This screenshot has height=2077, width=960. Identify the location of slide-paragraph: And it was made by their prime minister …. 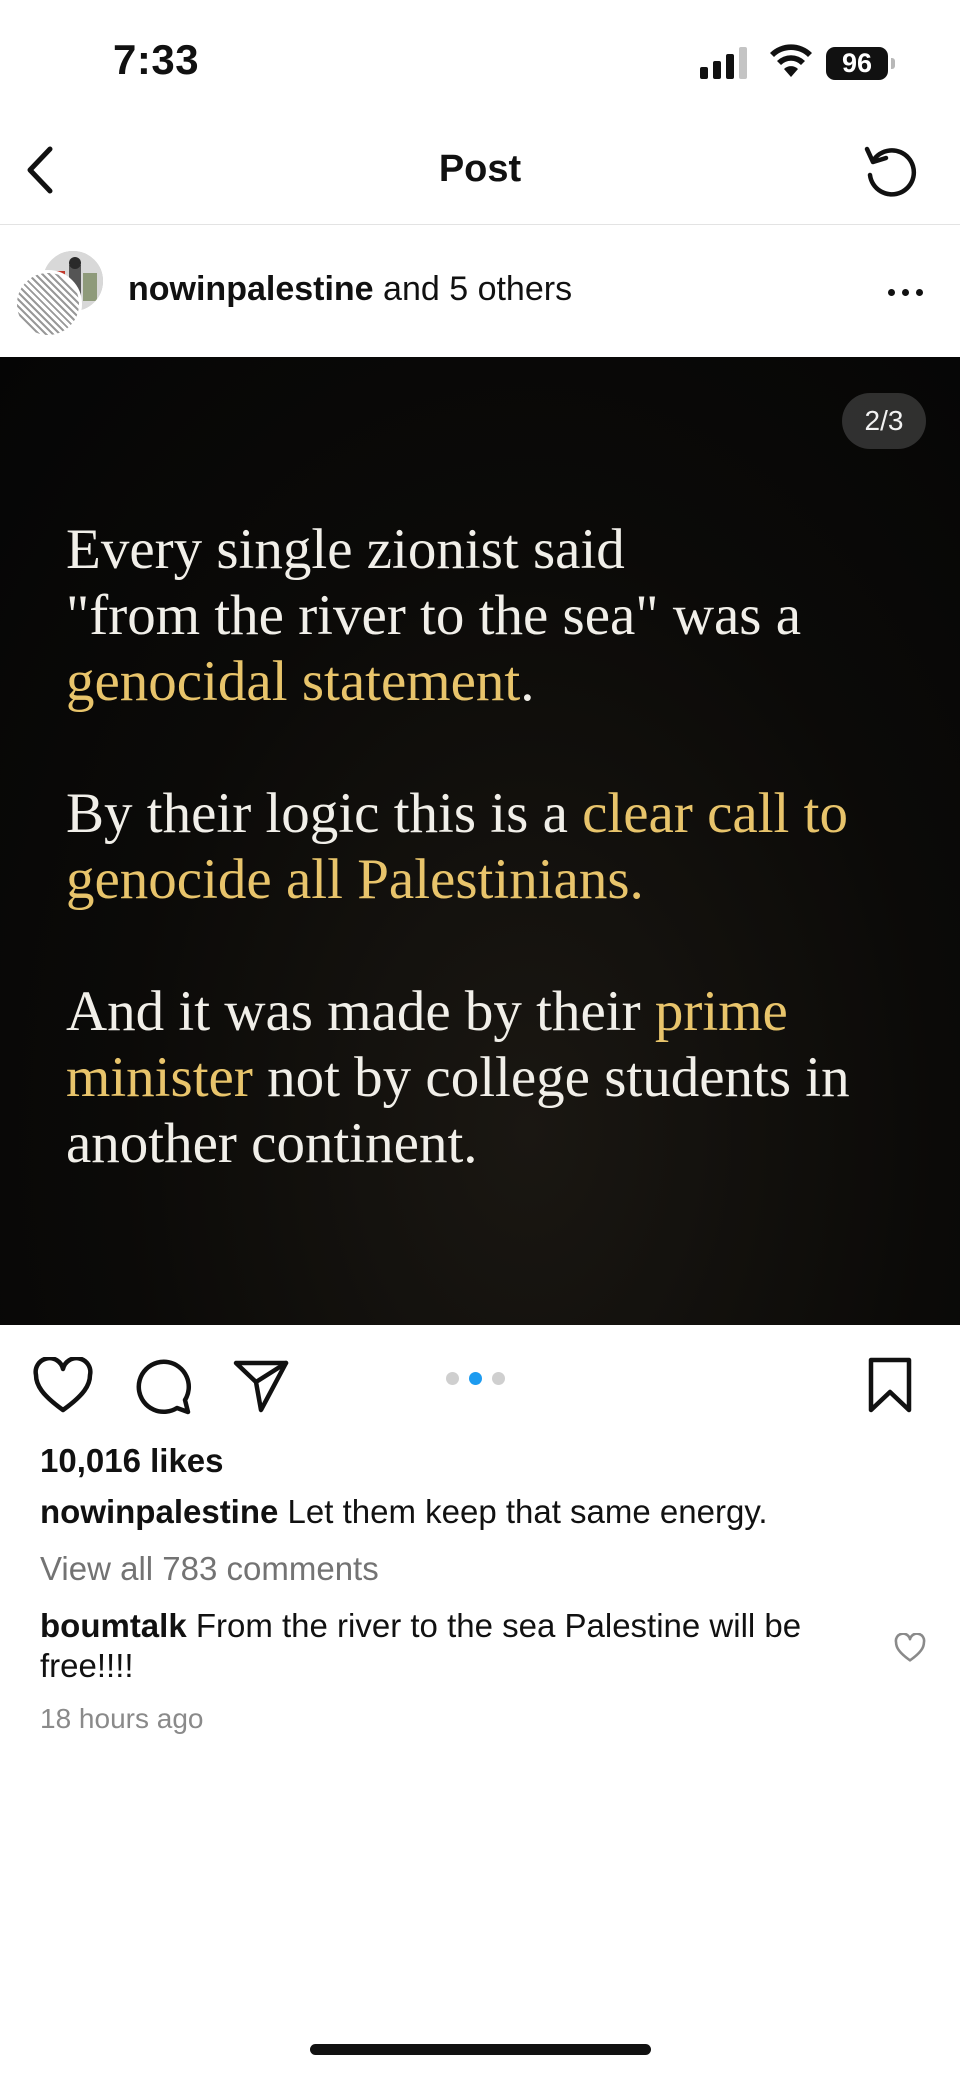
(496, 1078).